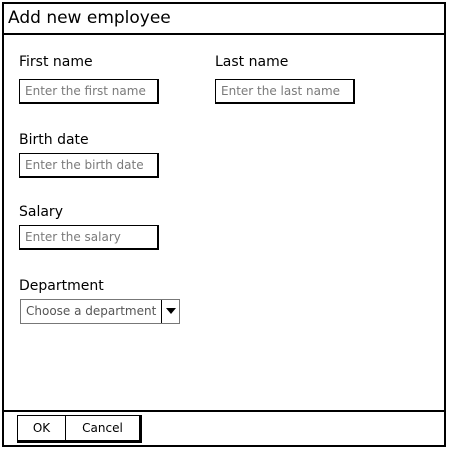  Describe the element at coordinates (89, 165) in the screenshot. I see `birth-date-input` at that location.